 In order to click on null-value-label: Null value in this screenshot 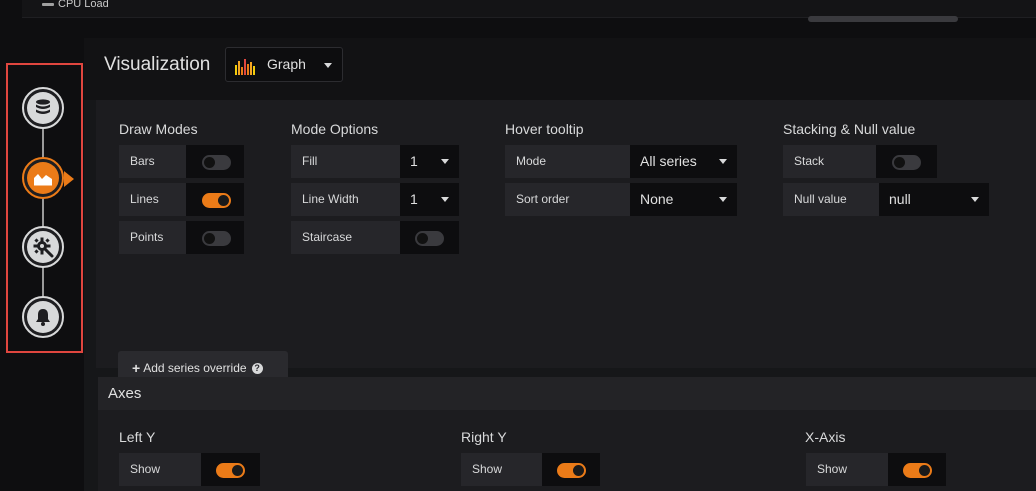, I will do `click(831, 199)`.